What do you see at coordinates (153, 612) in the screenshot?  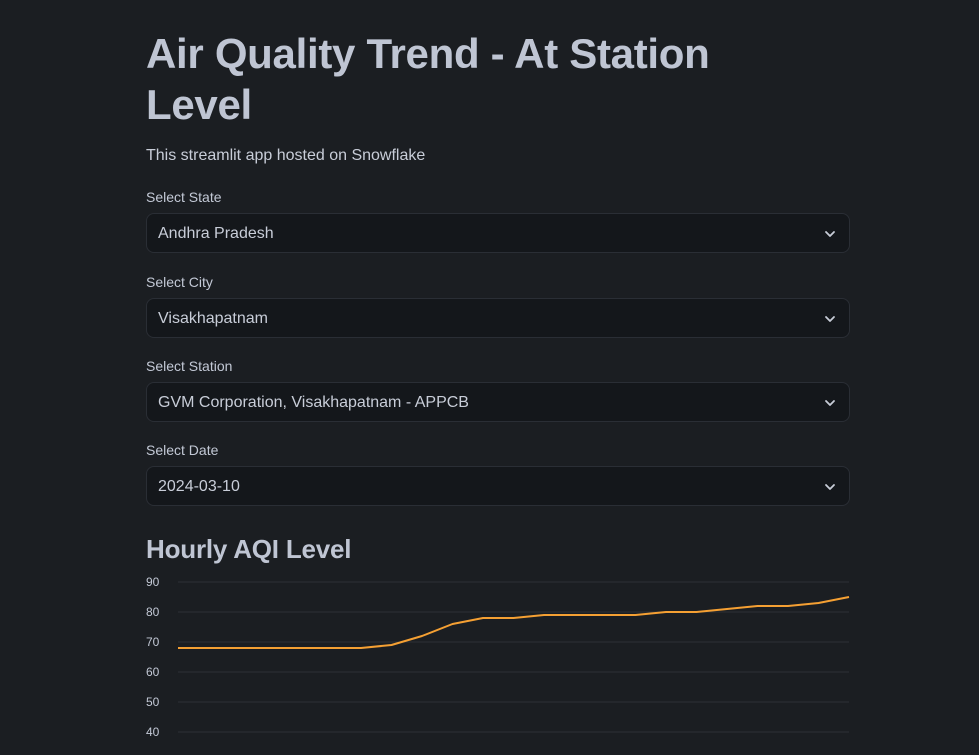 I see `y-tick-label: 80` at bounding box center [153, 612].